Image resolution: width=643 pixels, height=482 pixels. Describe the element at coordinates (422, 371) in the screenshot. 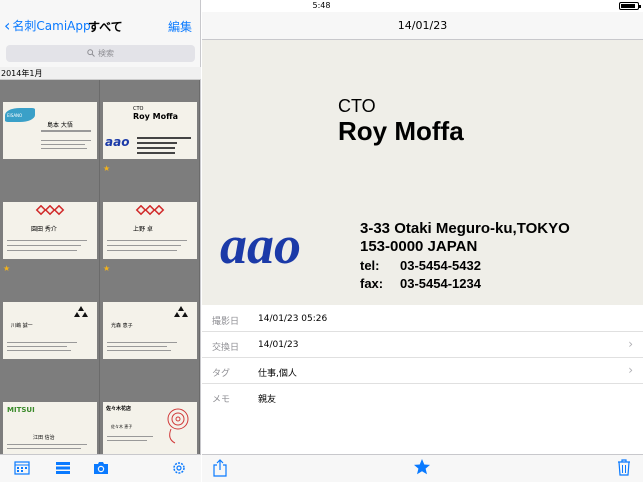

I see `detail-row-tags: タグ 仕事,個人 ›` at that location.